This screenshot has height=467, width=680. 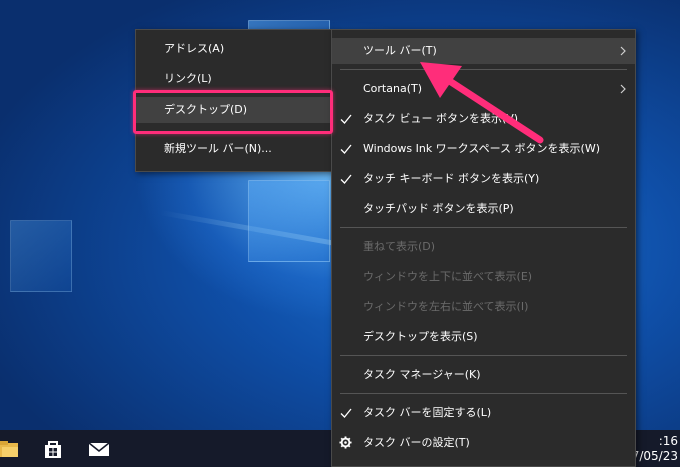 I want to click on menu-item-lock-taskbar: タスク バーを固定する(L), so click(x=483, y=413).